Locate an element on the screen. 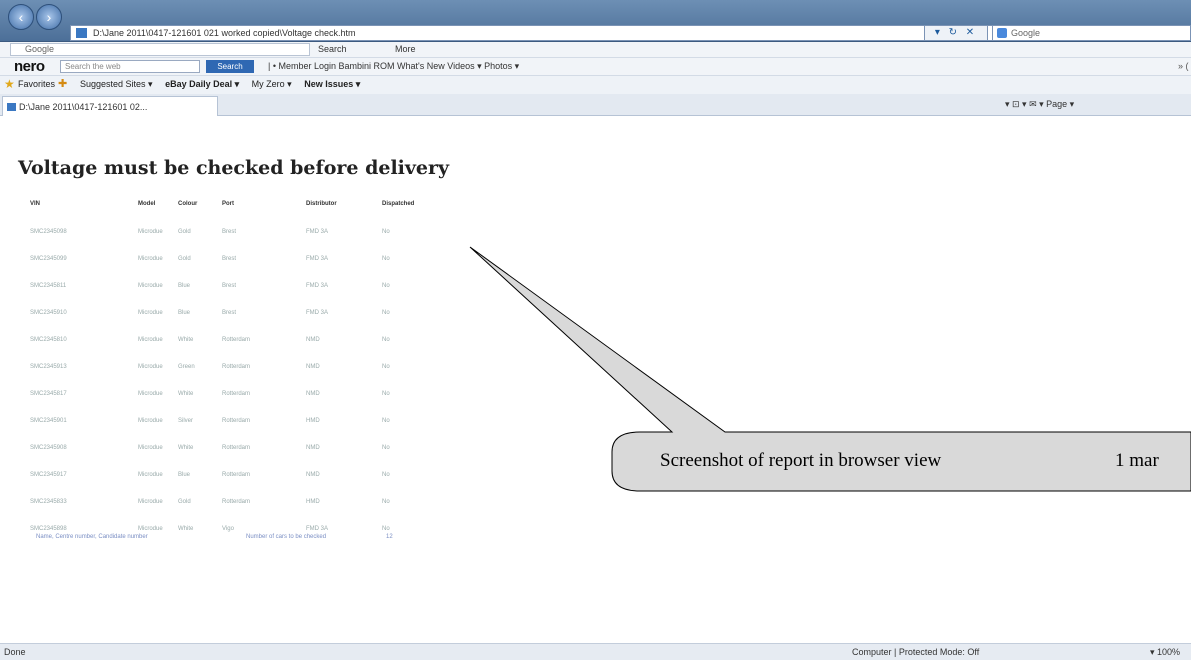 The height and width of the screenshot is (660, 1191). callout-text: Screenshot of report in browser view is located at coordinates (801, 460).